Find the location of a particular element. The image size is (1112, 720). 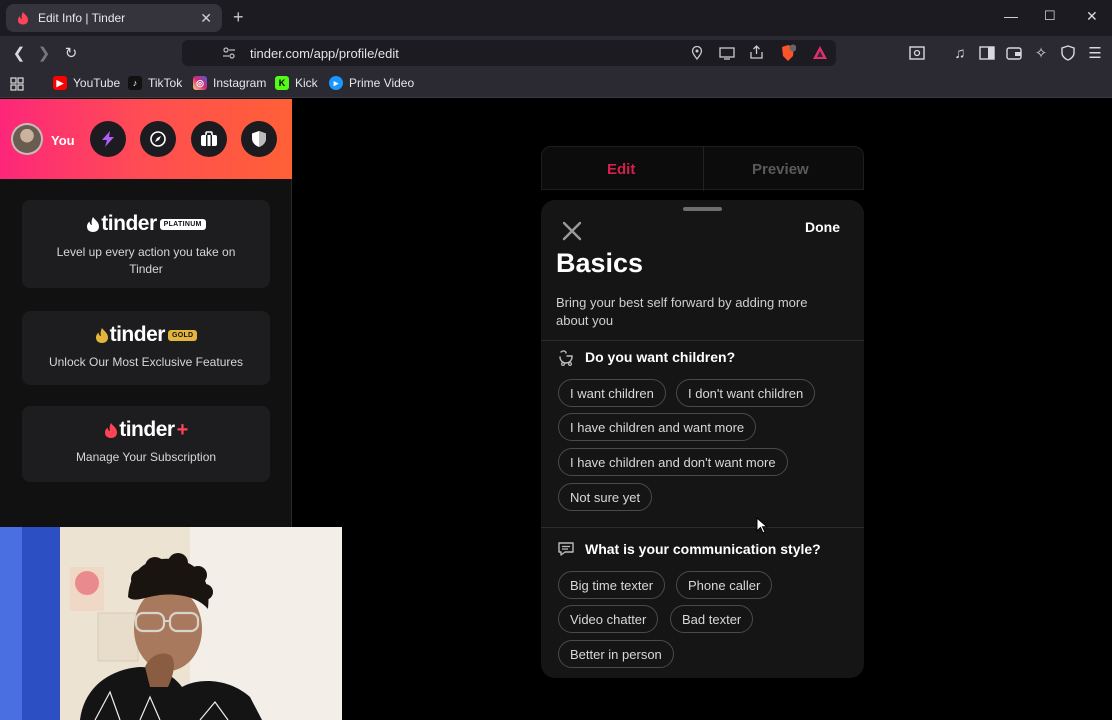

sidebar-toggle-icon is located at coordinates (987, 53).